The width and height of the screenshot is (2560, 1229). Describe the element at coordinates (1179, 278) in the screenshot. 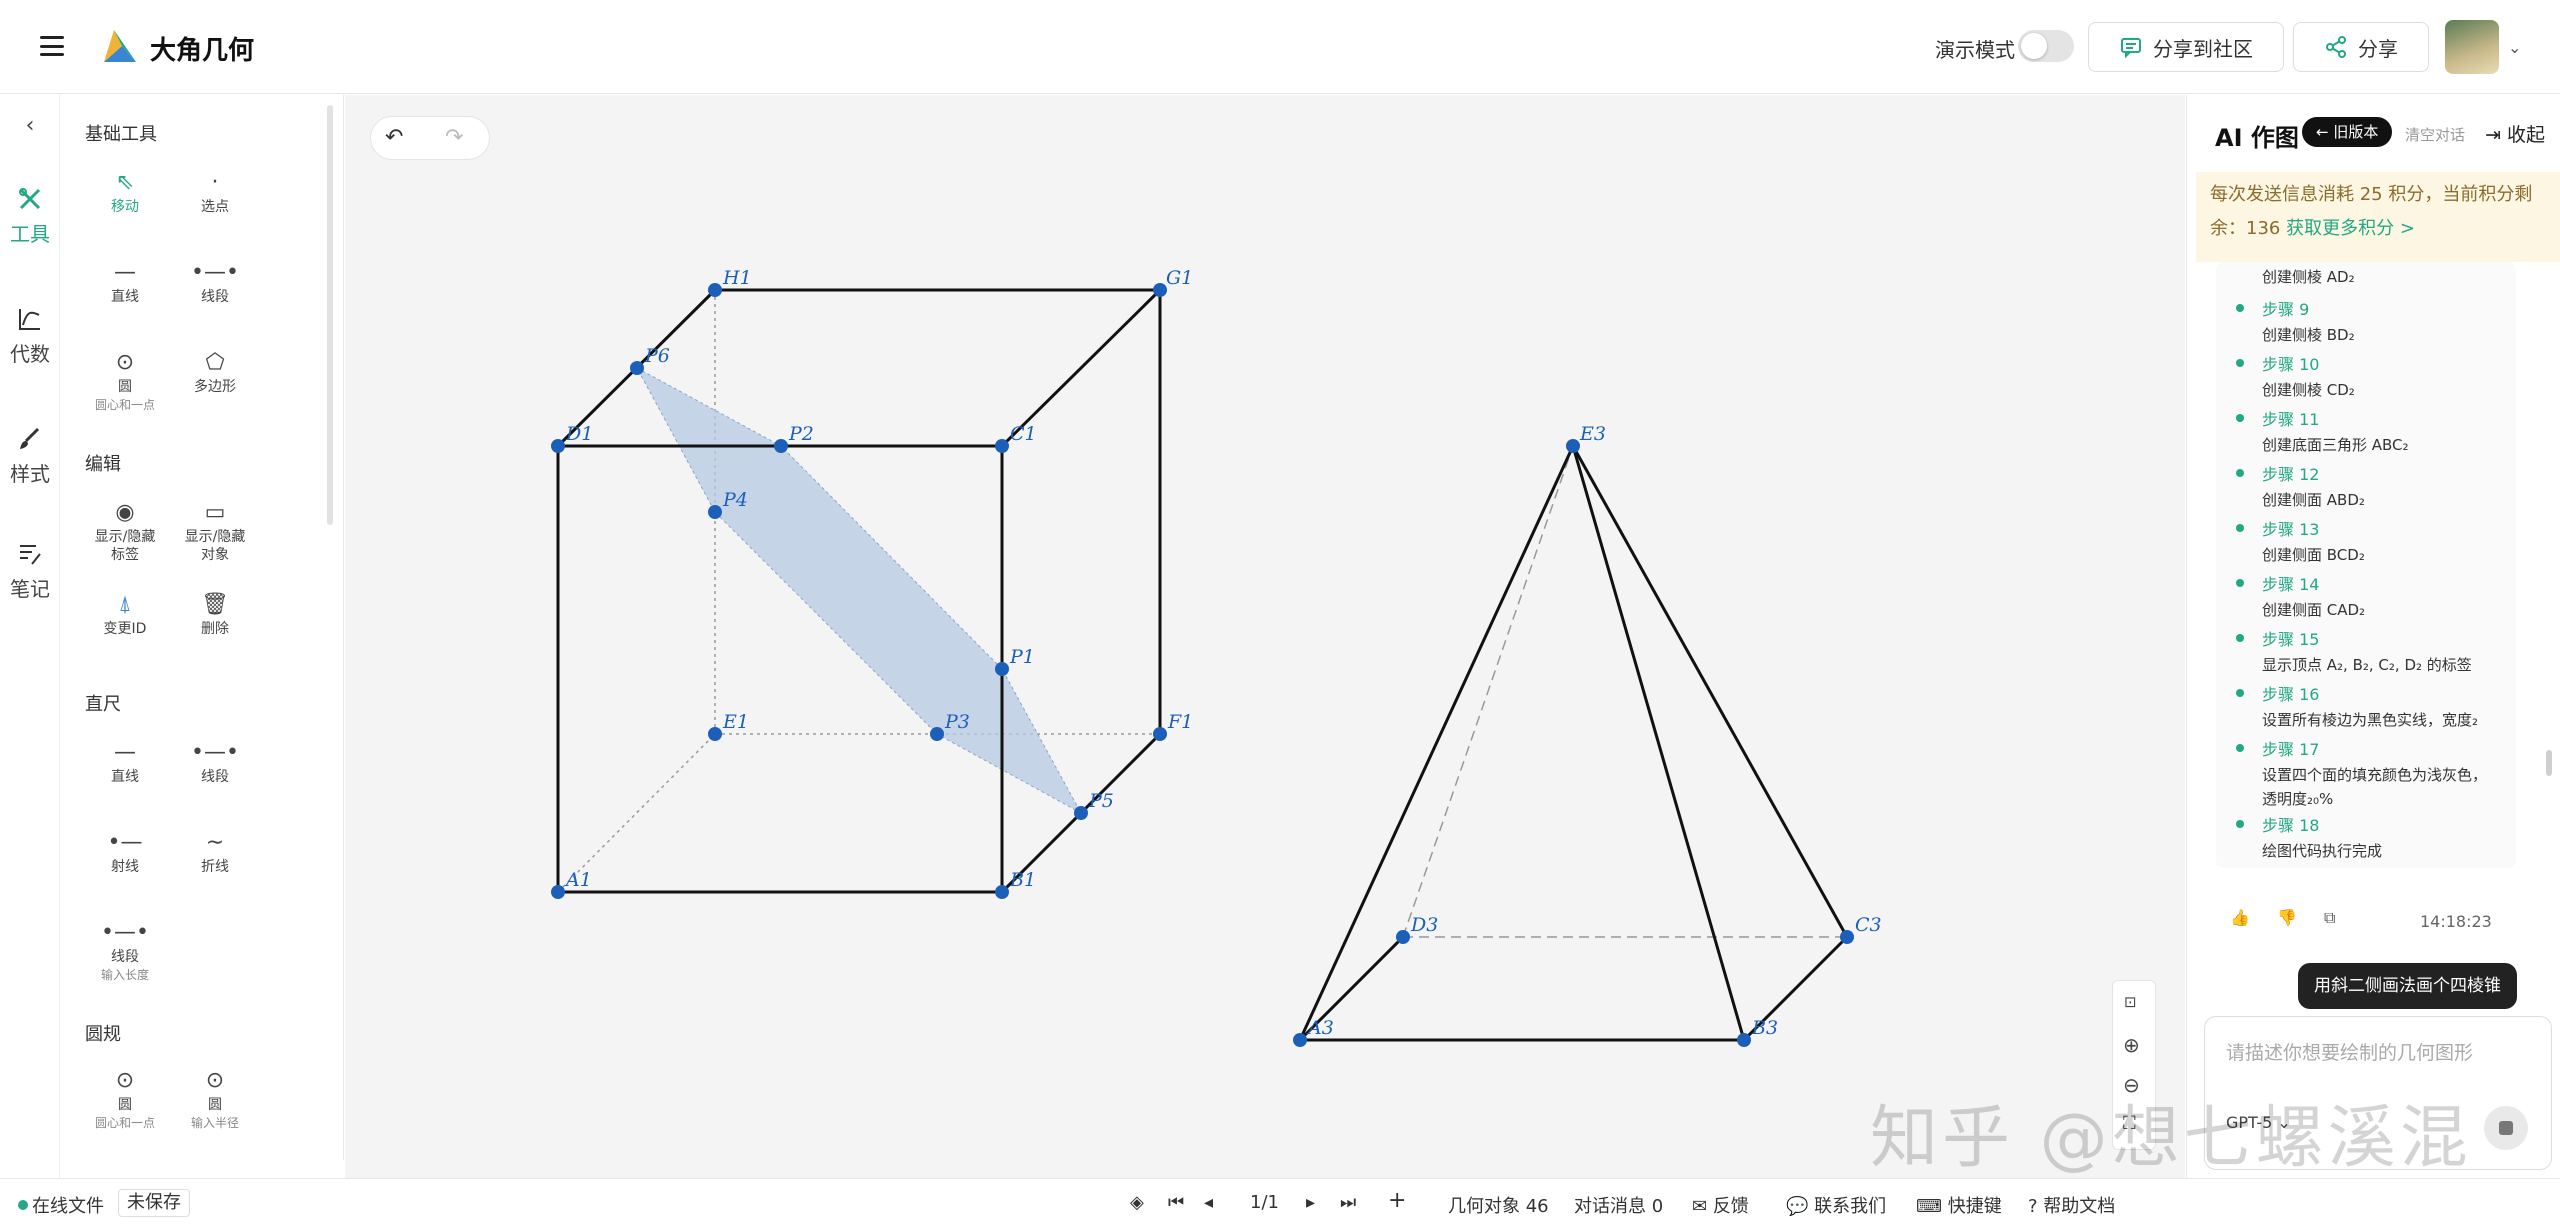

I see `point-label: G1` at that location.